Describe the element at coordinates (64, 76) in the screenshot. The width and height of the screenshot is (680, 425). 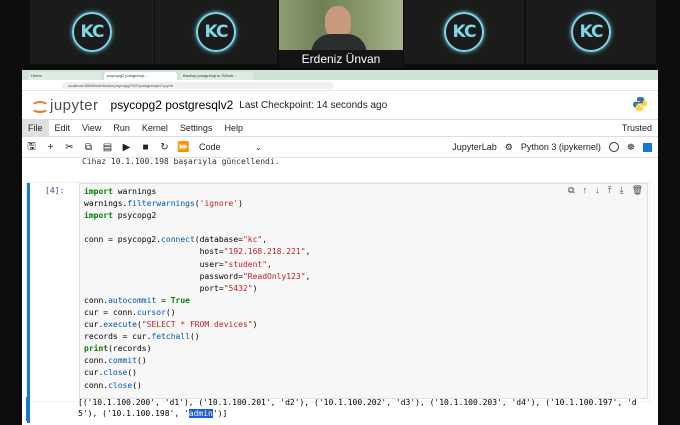
I see `browser-tab: Home` at that location.